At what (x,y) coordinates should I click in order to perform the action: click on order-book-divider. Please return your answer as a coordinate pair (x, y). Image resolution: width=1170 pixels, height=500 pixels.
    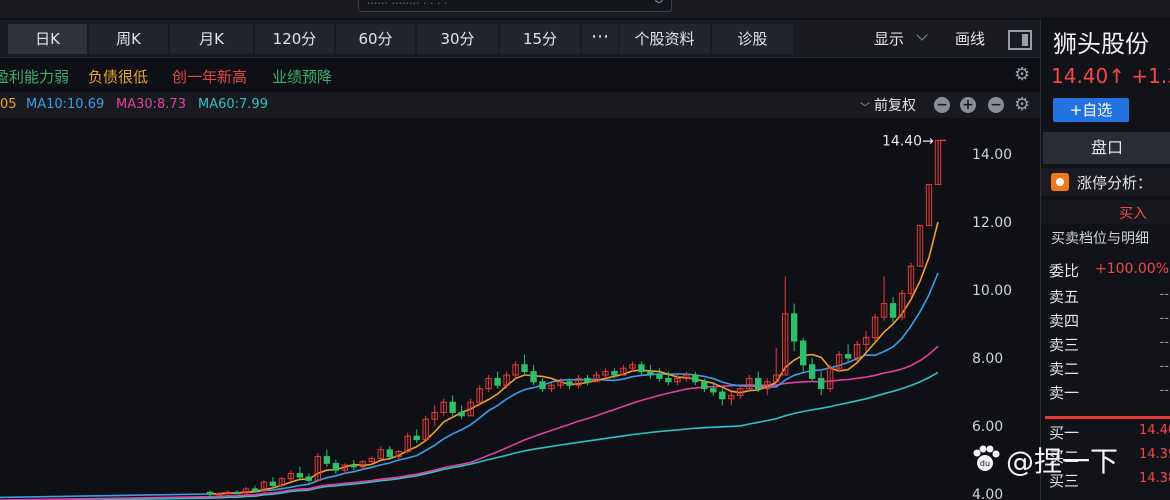
    Looking at the image, I should click on (1107, 417).